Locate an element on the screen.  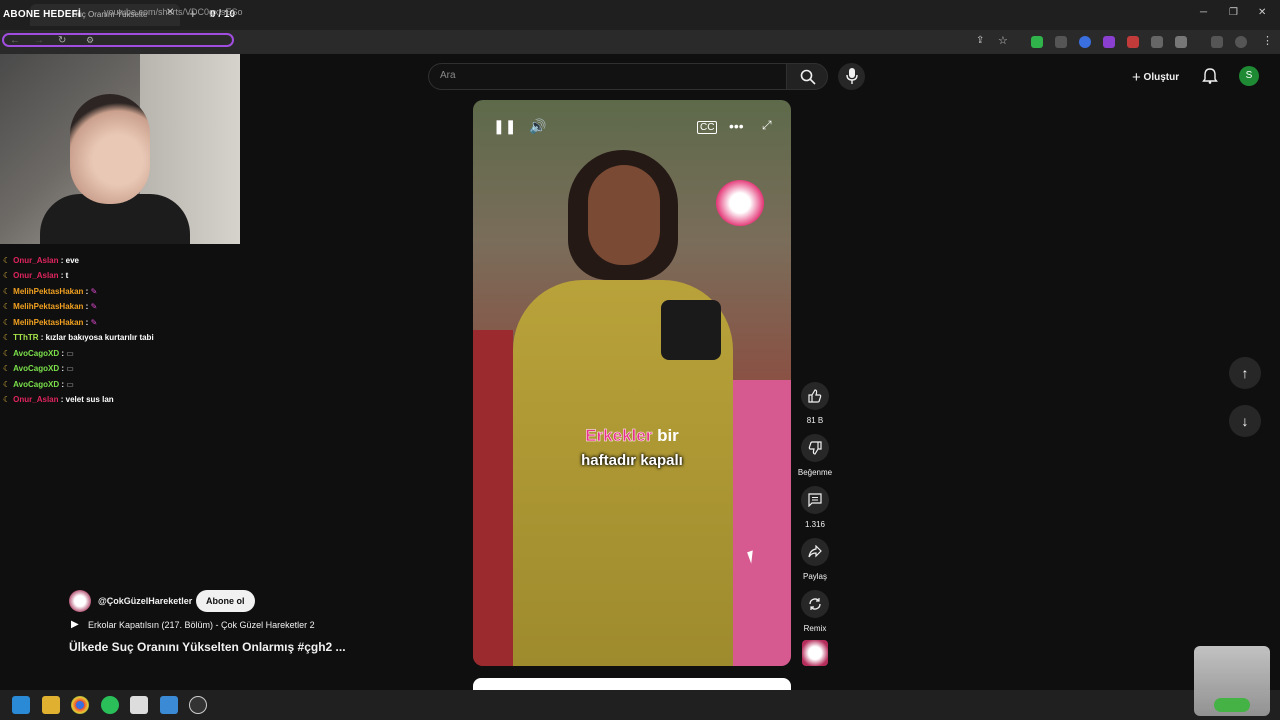
voice-search-button is located at coordinates (851, 76).